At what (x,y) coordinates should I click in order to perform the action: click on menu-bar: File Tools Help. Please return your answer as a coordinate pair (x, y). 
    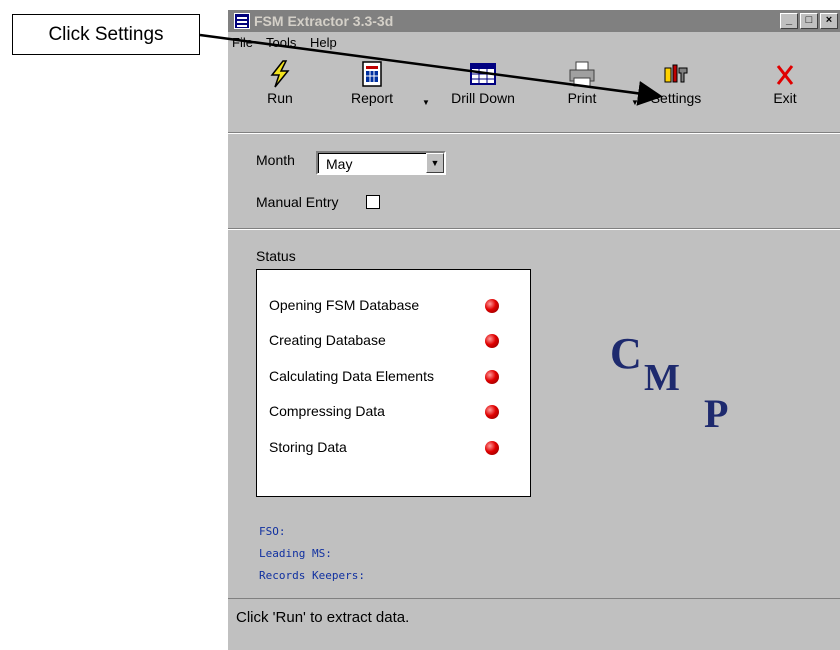
    Looking at the image, I should click on (534, 42).